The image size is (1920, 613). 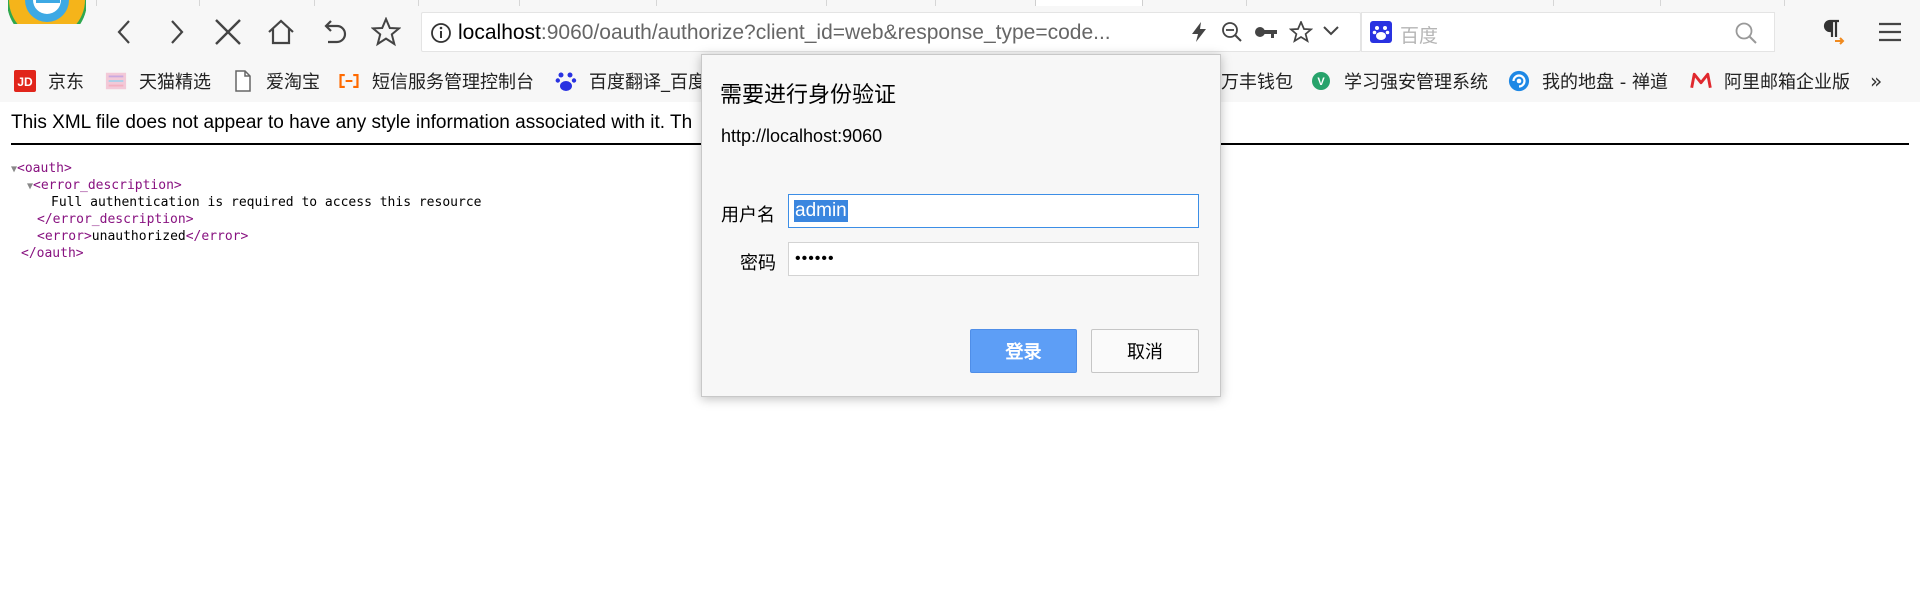 What do you see at coordinates (125, 32) in the screenshot?
I see `back-button` at bounding box center [125, 32].